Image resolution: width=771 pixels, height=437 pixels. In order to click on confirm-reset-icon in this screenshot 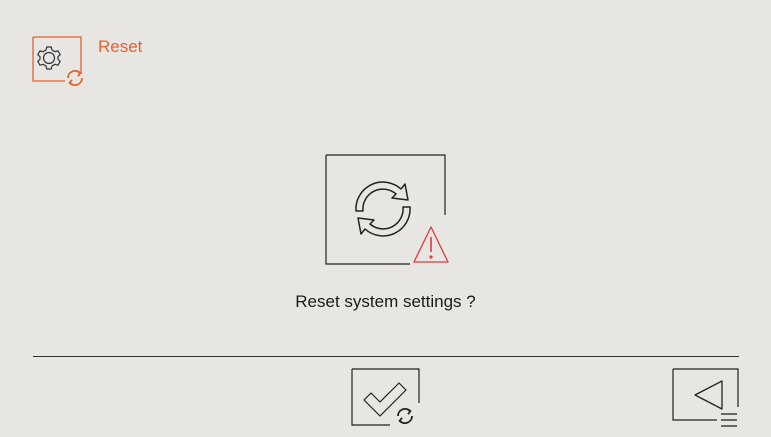, I will do `click(385, 397)`.